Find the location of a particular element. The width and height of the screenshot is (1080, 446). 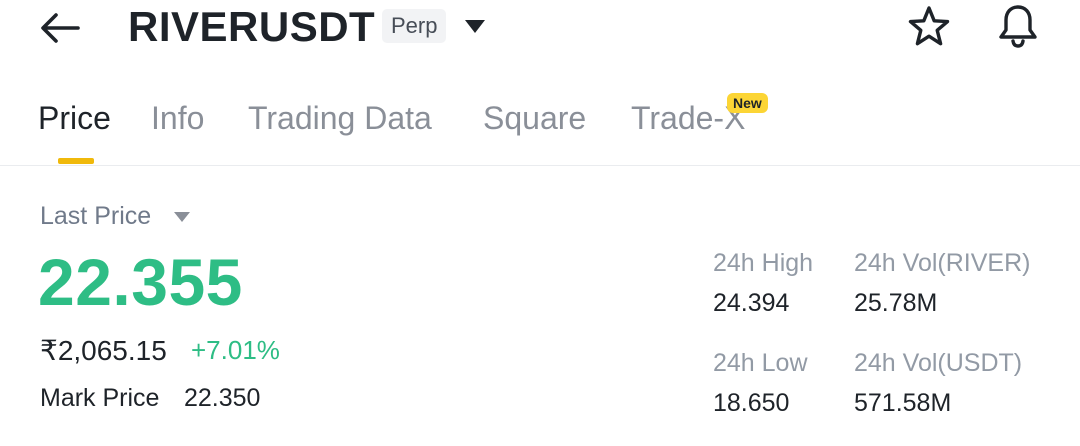

alerts-button is located at coordinates (1018, 26).